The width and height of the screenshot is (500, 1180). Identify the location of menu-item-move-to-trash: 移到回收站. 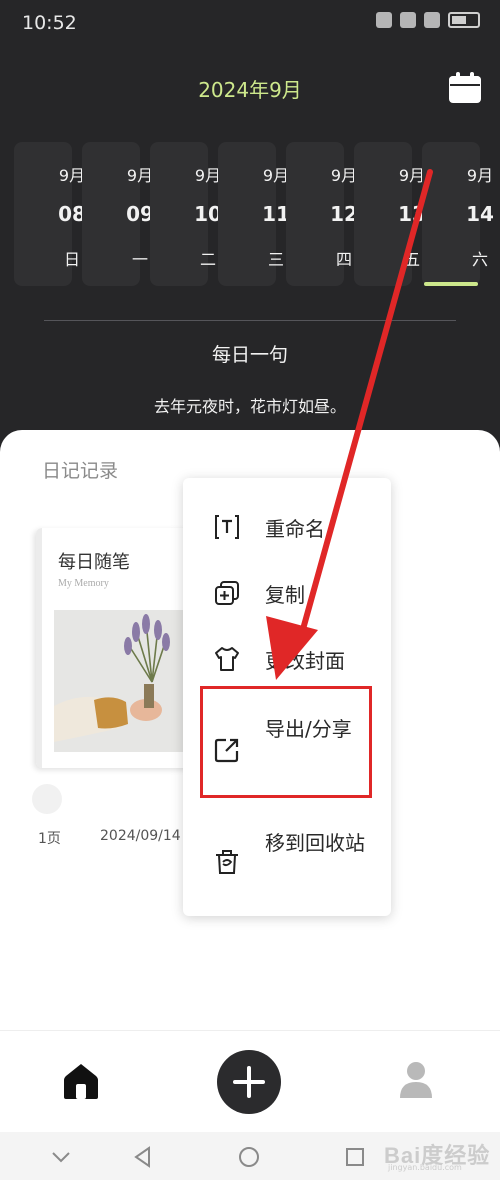
(287, 860).